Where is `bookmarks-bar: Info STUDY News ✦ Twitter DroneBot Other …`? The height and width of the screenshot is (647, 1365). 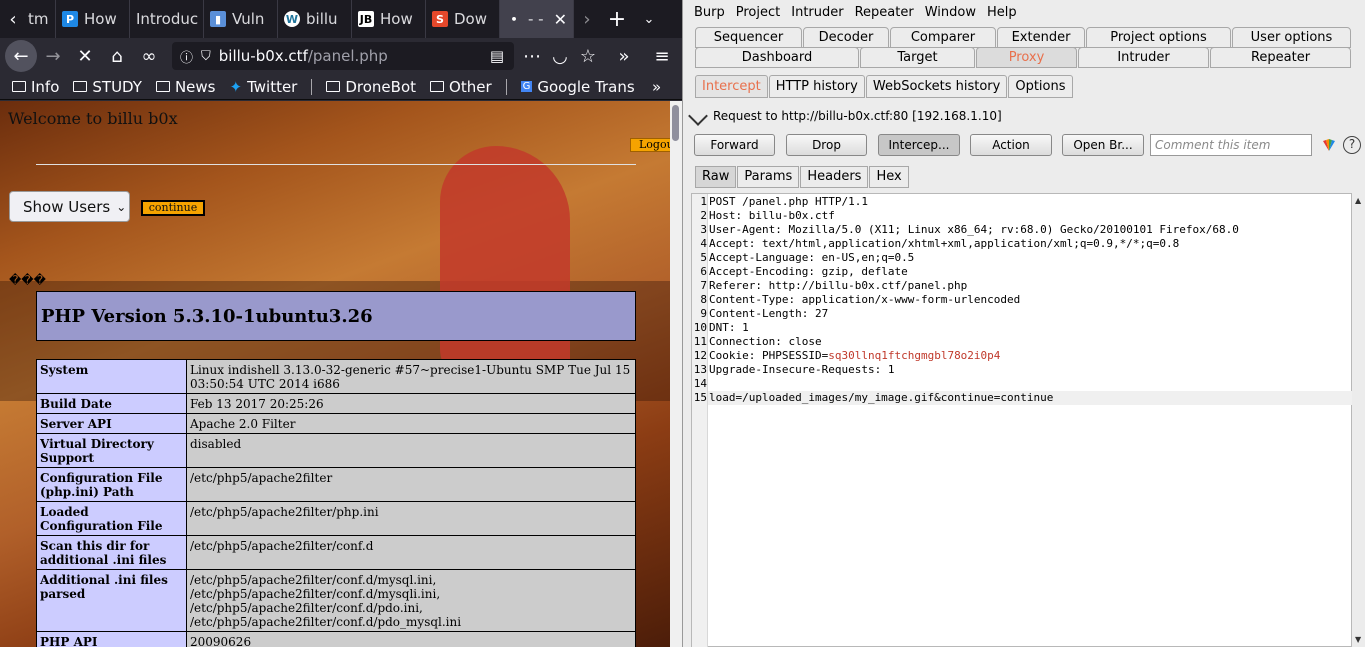
bookmarks-bar: Info STUDY News ✦ Twitter DroneBot Other … is located at coordinates (341, 87).